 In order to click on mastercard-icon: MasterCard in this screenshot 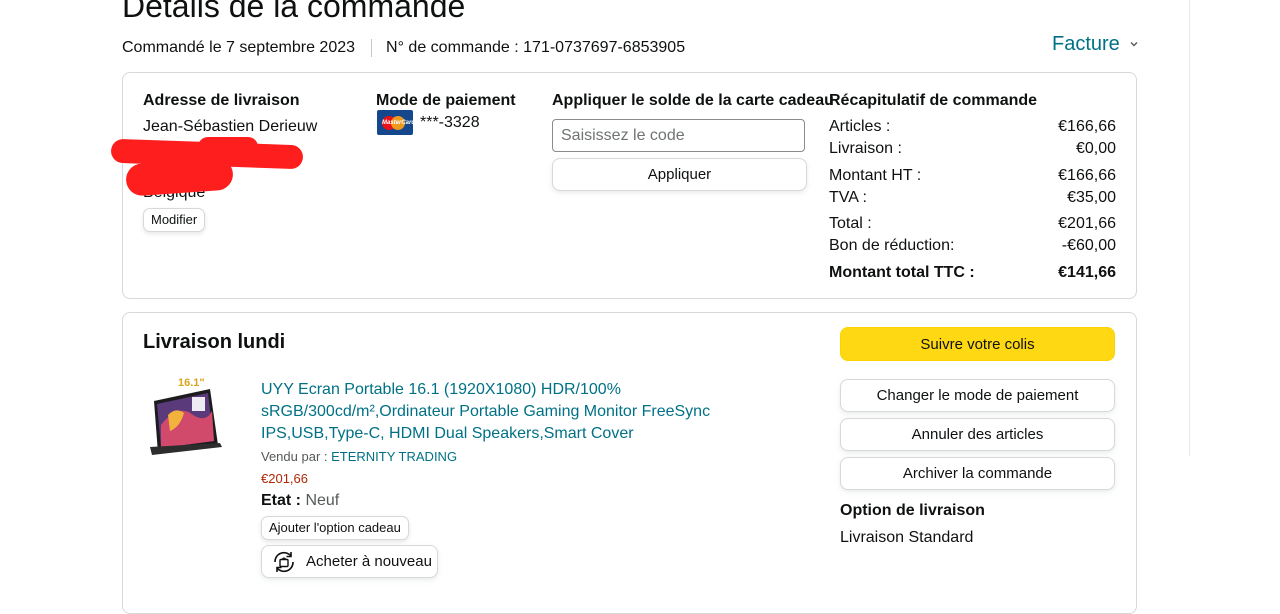, I will do `click(395, 122)`.